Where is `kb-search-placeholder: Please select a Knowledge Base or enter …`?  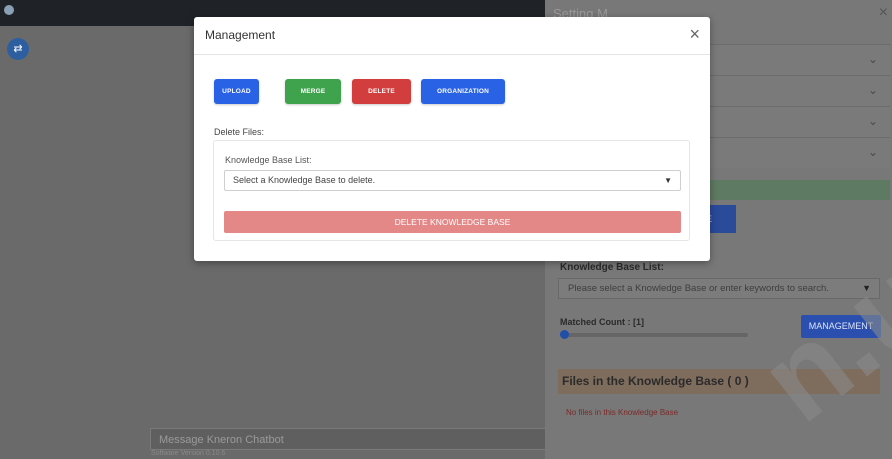
kb-search-placeholder: Please select a Knowledge Base or enter … is located at coordinates (698, 288).